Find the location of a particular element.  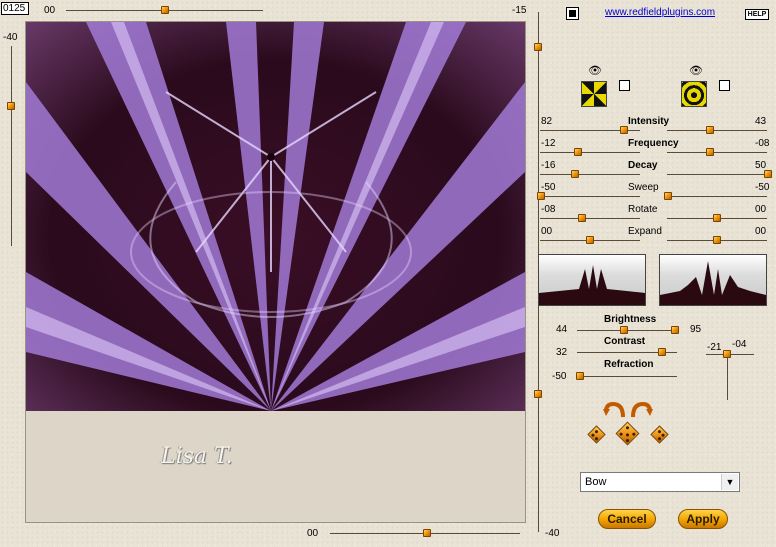

brightness-right-value: 95 is located at coordinates (696, 329).